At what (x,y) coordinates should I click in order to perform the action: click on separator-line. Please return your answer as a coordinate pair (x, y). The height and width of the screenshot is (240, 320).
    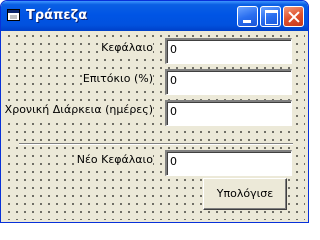
    Looking at the image, I should click on (156, 144).